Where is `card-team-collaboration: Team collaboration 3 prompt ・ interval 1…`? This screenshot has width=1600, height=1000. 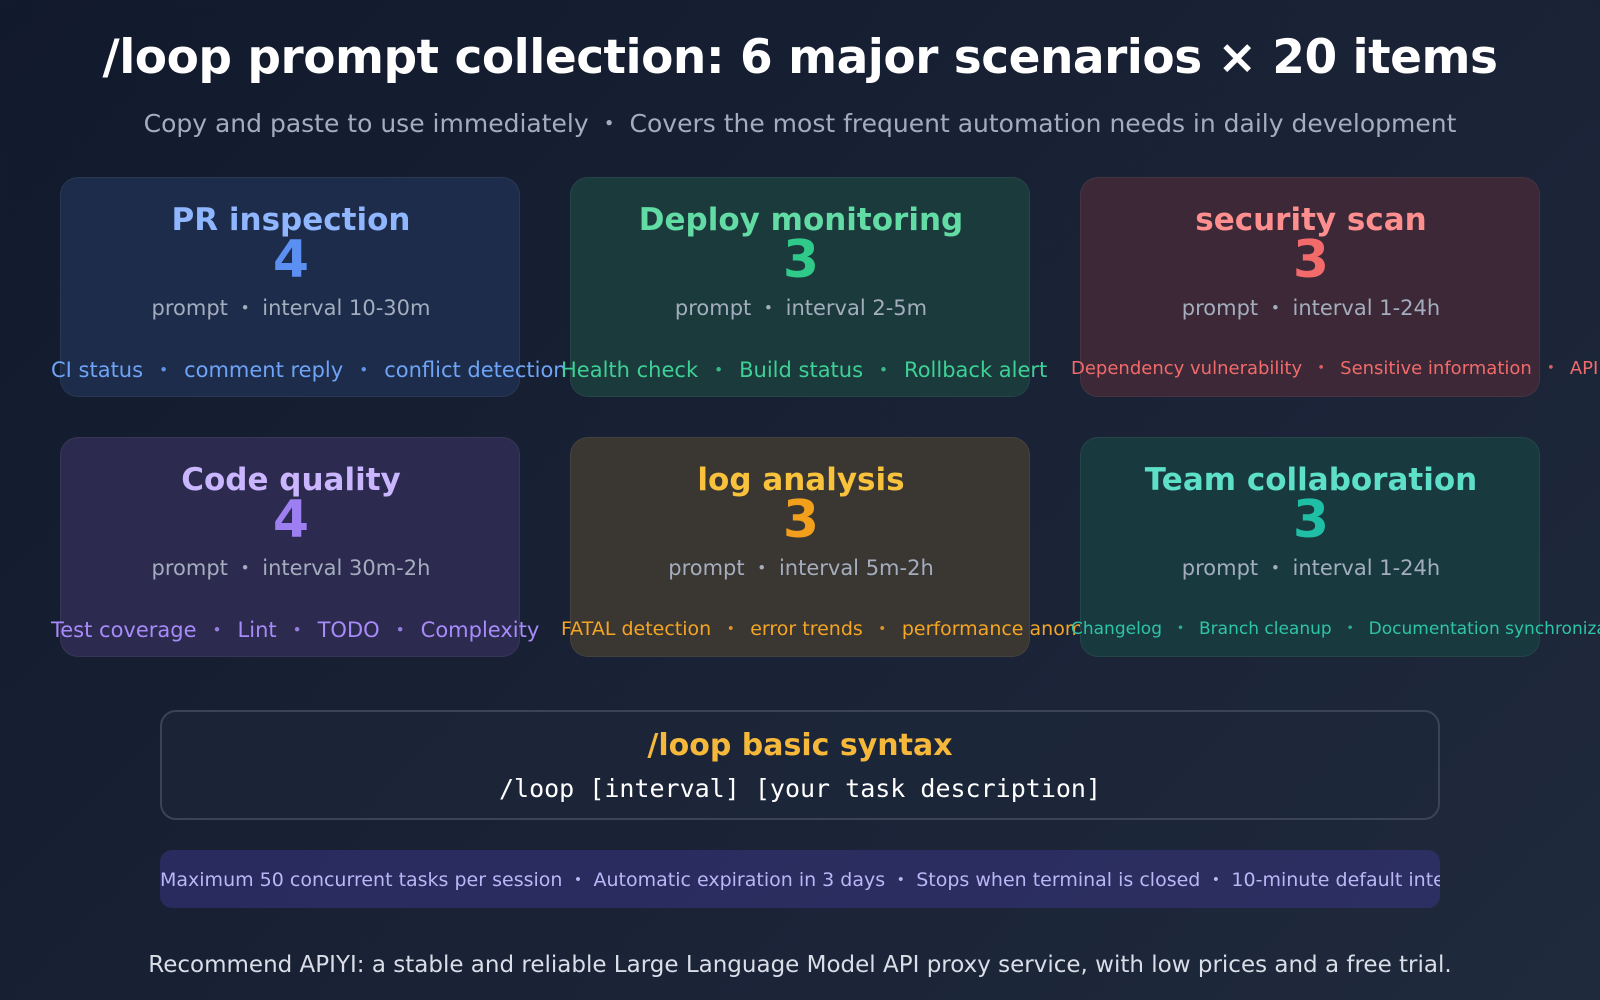 card-team-collaboration: Team collaboration 3 prompt ・ interval 1… is located at coordinates (1335, 547).